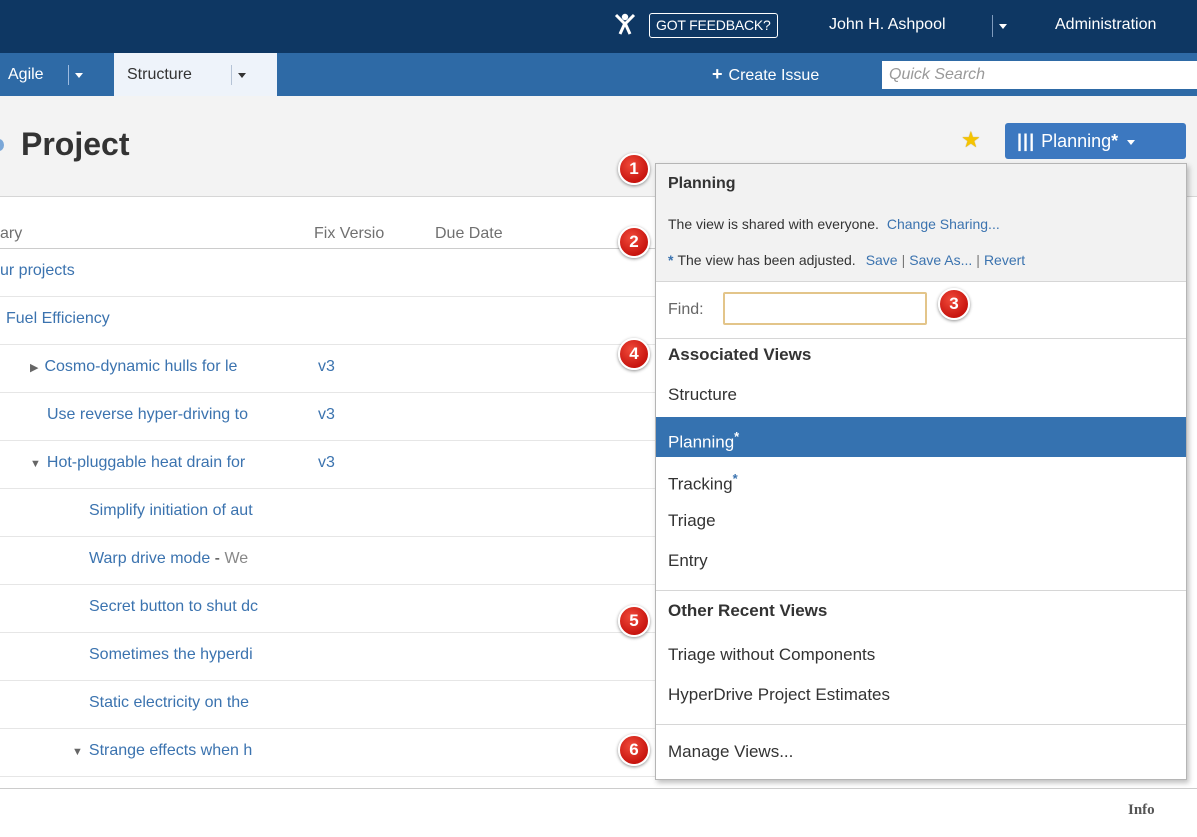  Describe the element at coordinates (198, 655) in the screenshot. I see `row-summary-cell: Sometimes the hyperdi` at that location.